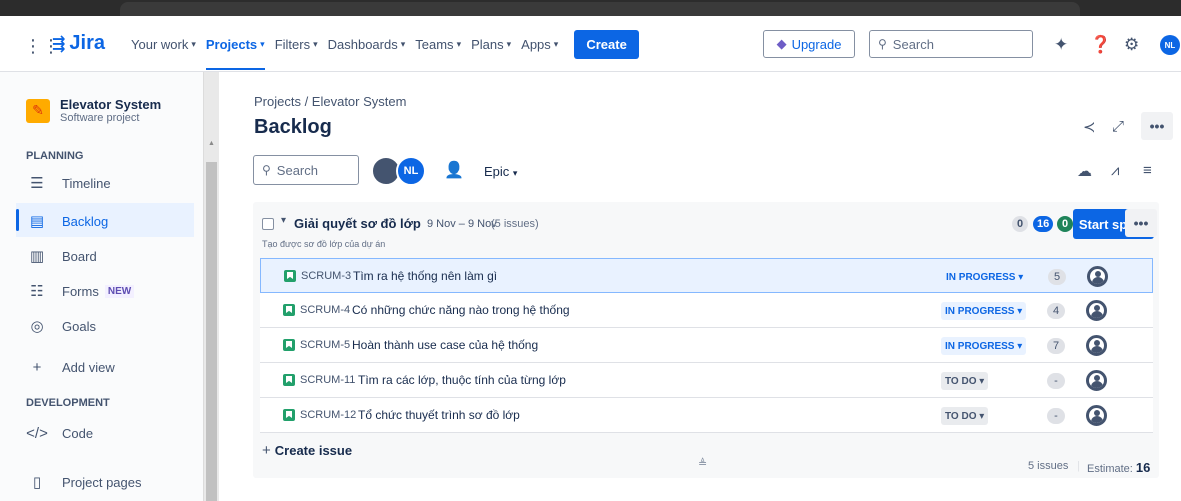 This screenshot has width=1181, height=501. I want to click on project-name: Elevator System, so click(111, 104).